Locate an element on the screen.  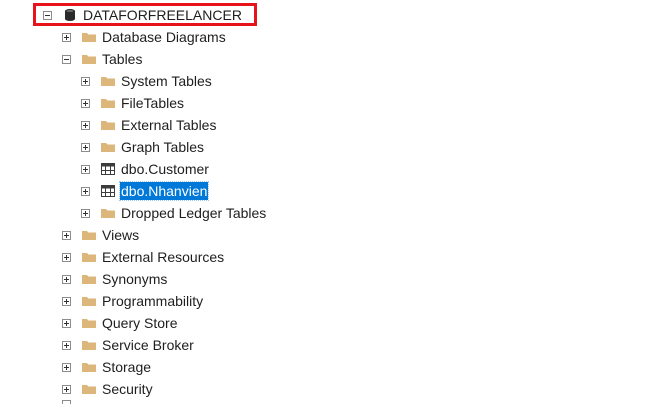
tree-node-dbo-nhanvien: dbo.Nhanvien is located at coordinates (145, 191).